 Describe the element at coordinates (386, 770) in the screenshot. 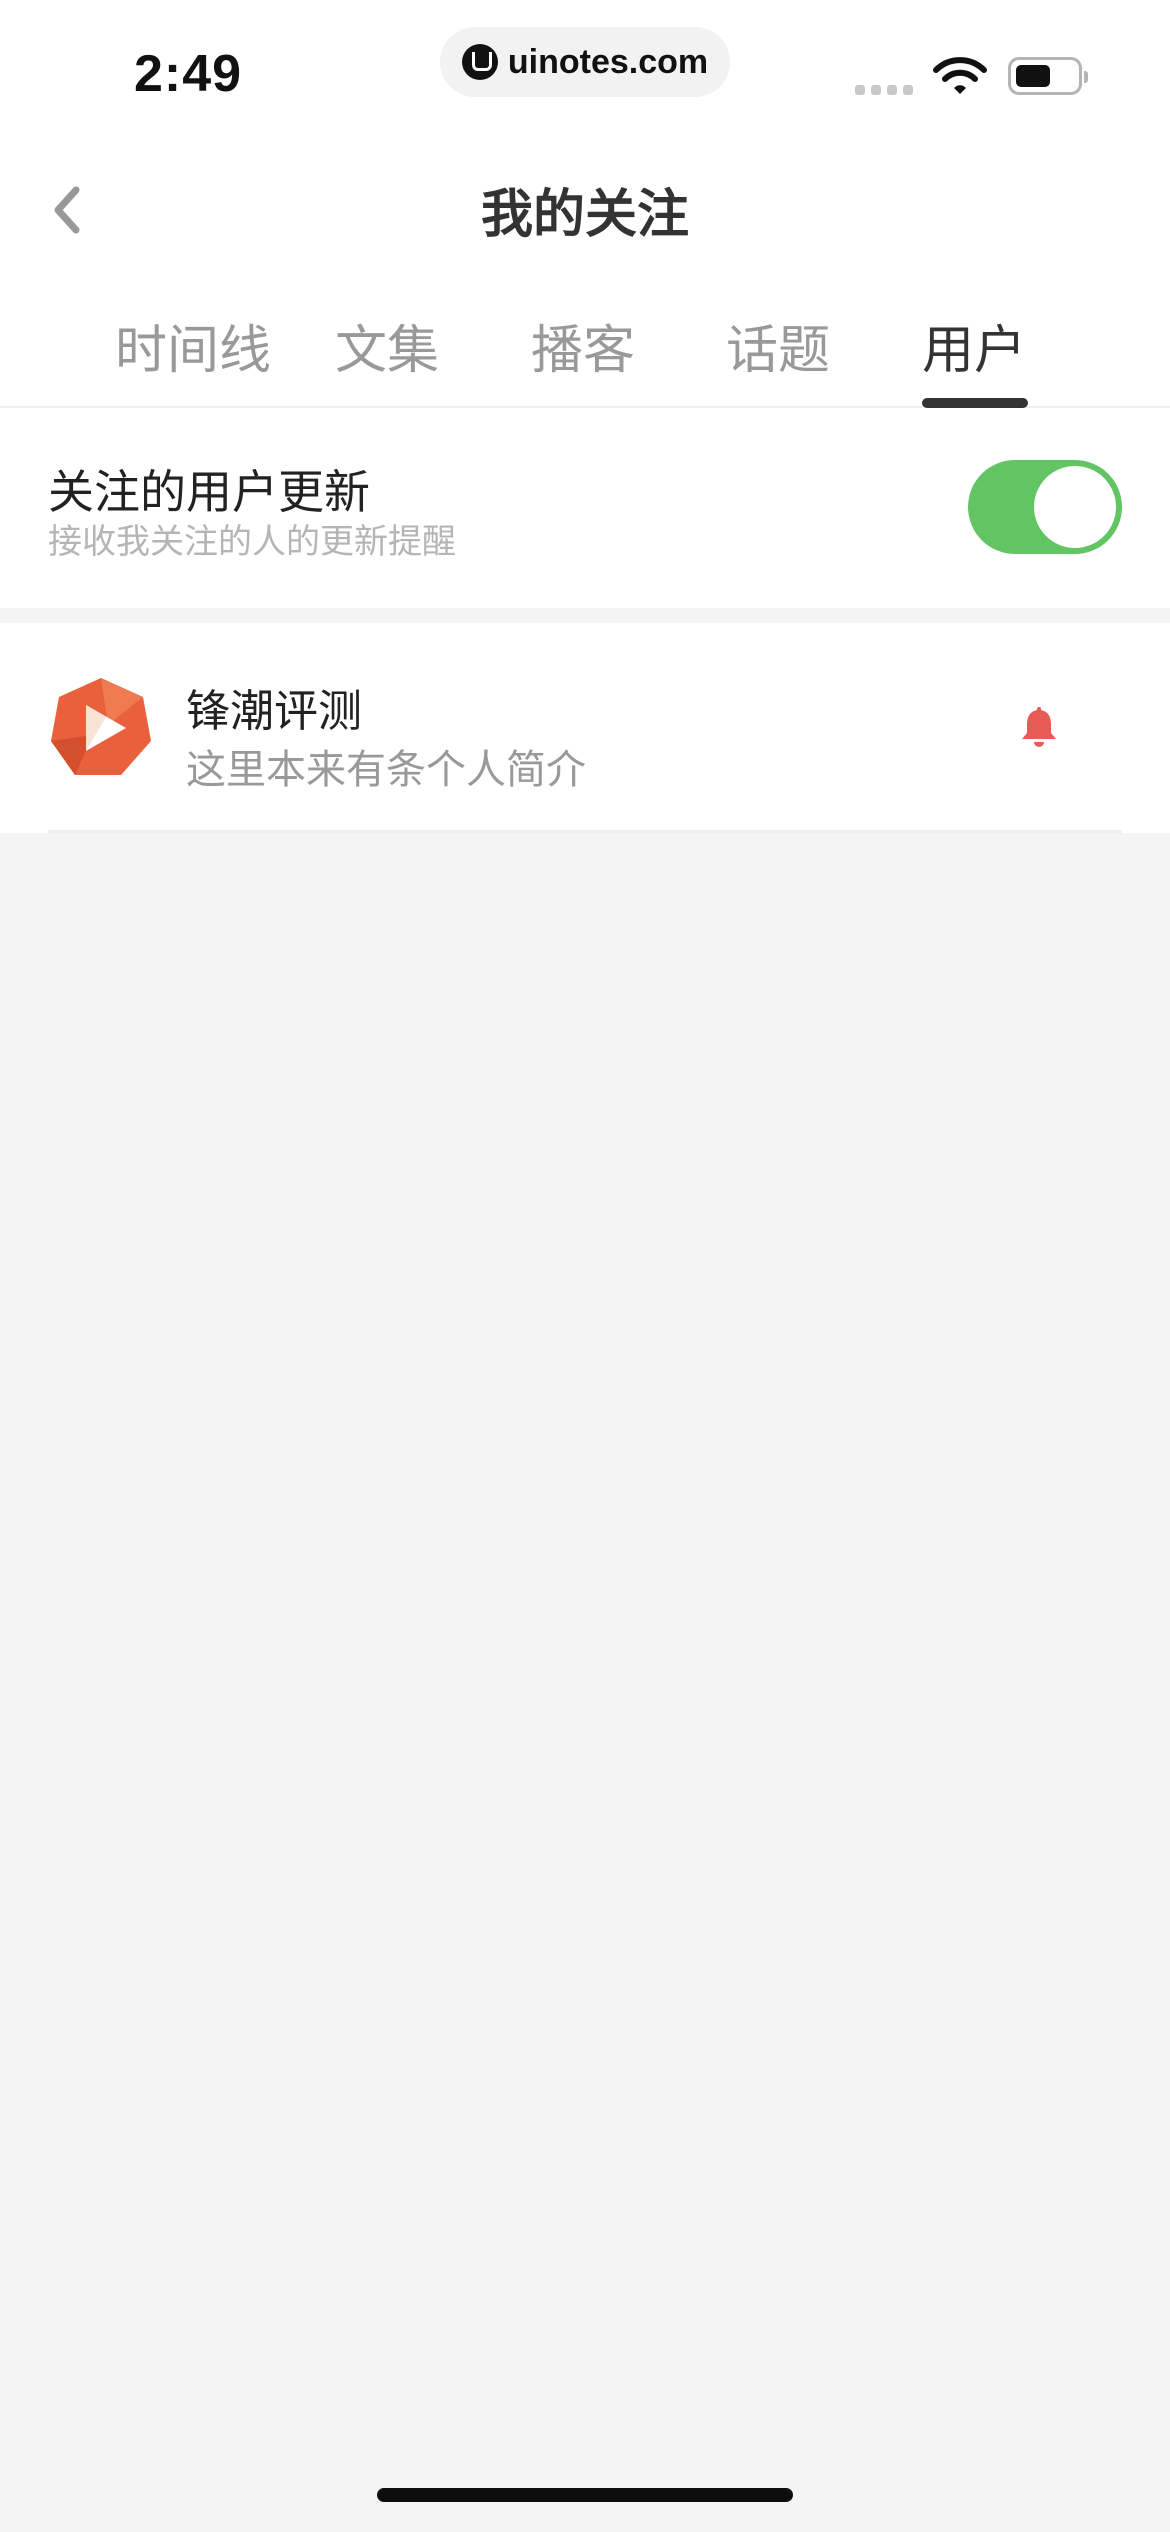

I see `user-bio: 这里本来有条个人简介` at that location.